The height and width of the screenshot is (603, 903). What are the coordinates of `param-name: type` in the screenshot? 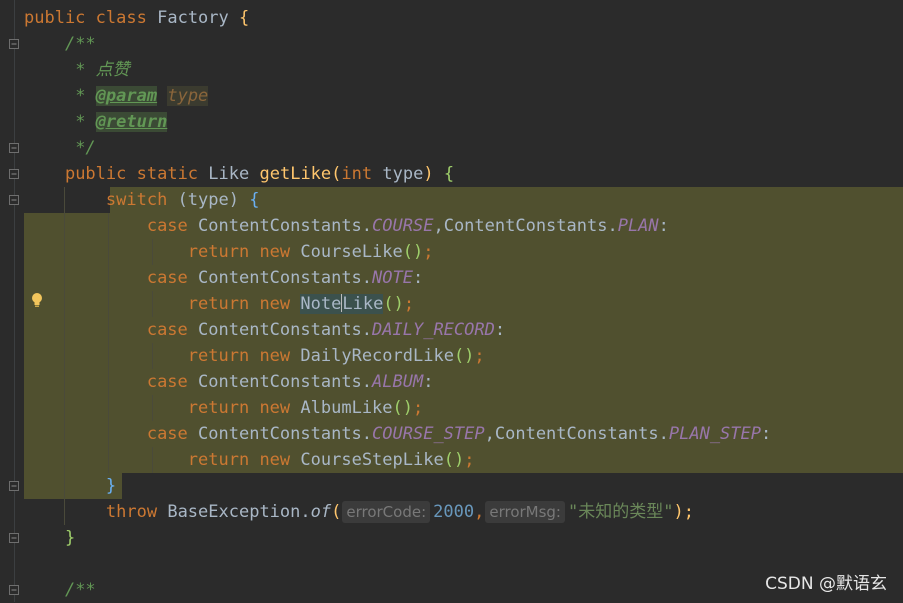 It's located at (403, 174).